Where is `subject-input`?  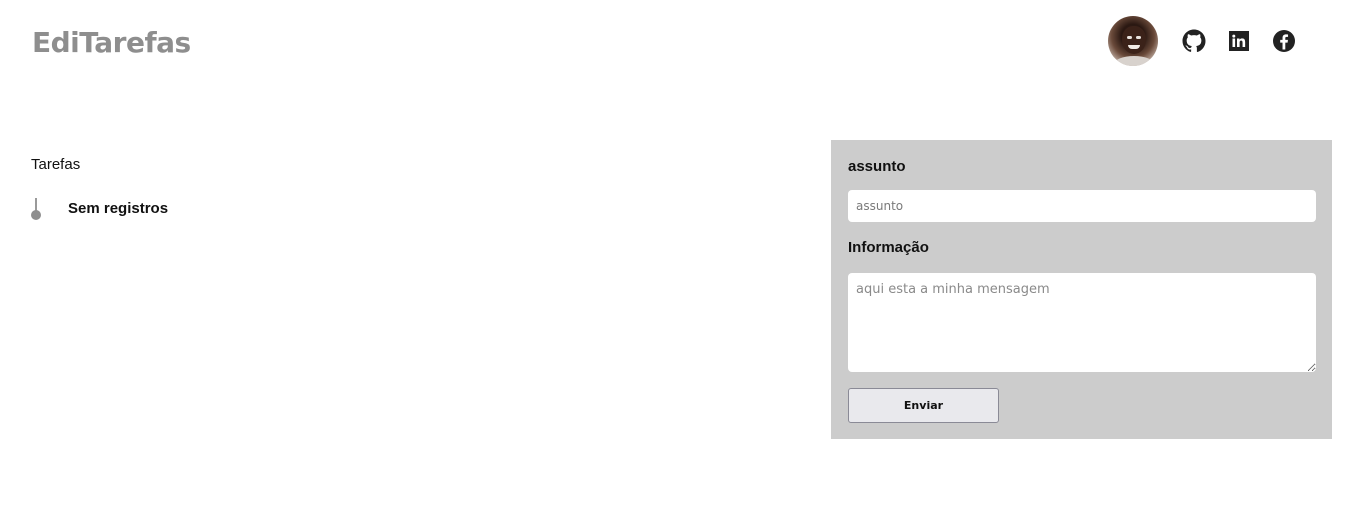 subject-input is located at coordinates (1082, 206).